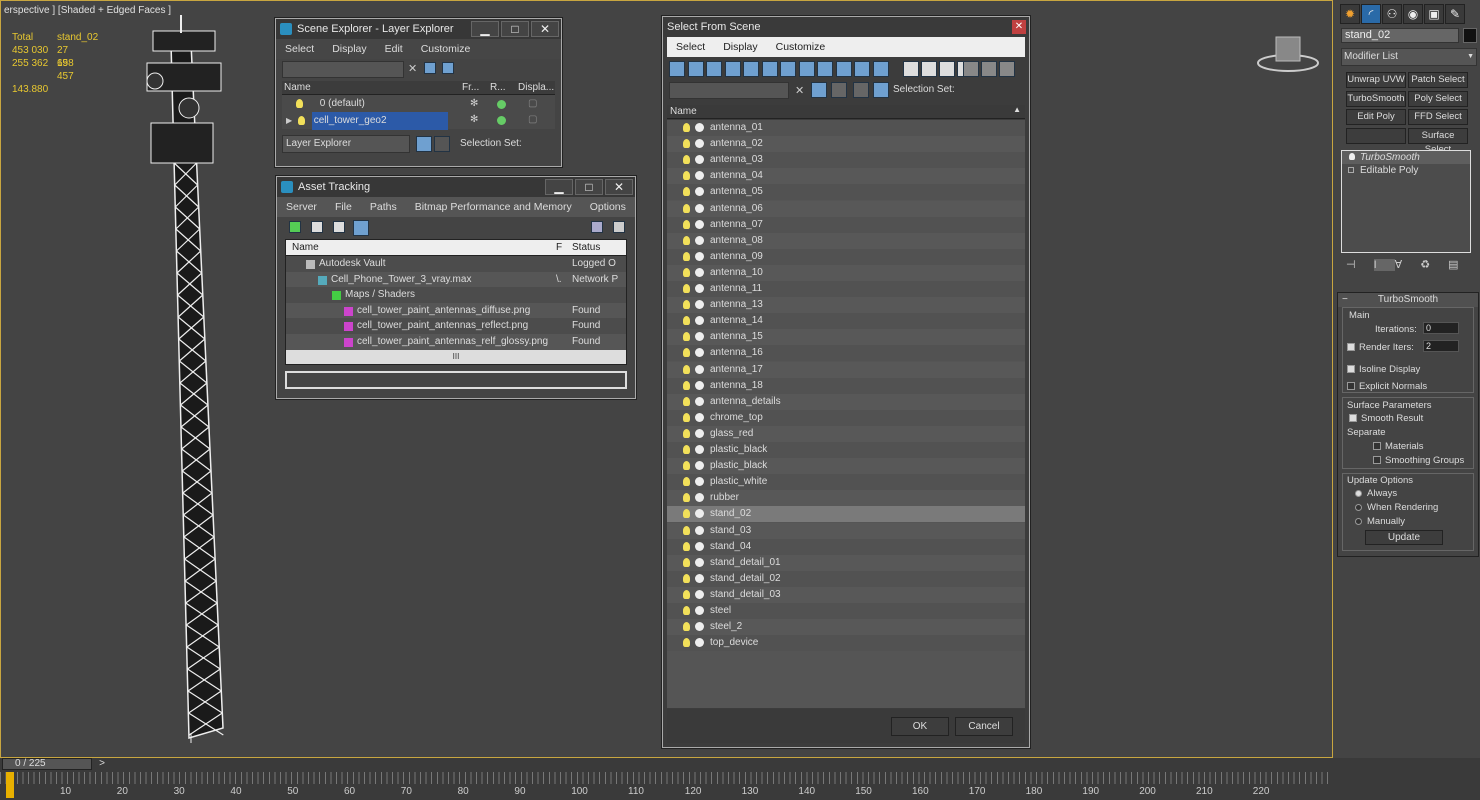 The width and height of the screenshot is (1480, 800). What do you see at coordinates (1455, 14) in the screenshot?
I see `utilities-tab-icon: ✎` at bounding box center [1455, 14].